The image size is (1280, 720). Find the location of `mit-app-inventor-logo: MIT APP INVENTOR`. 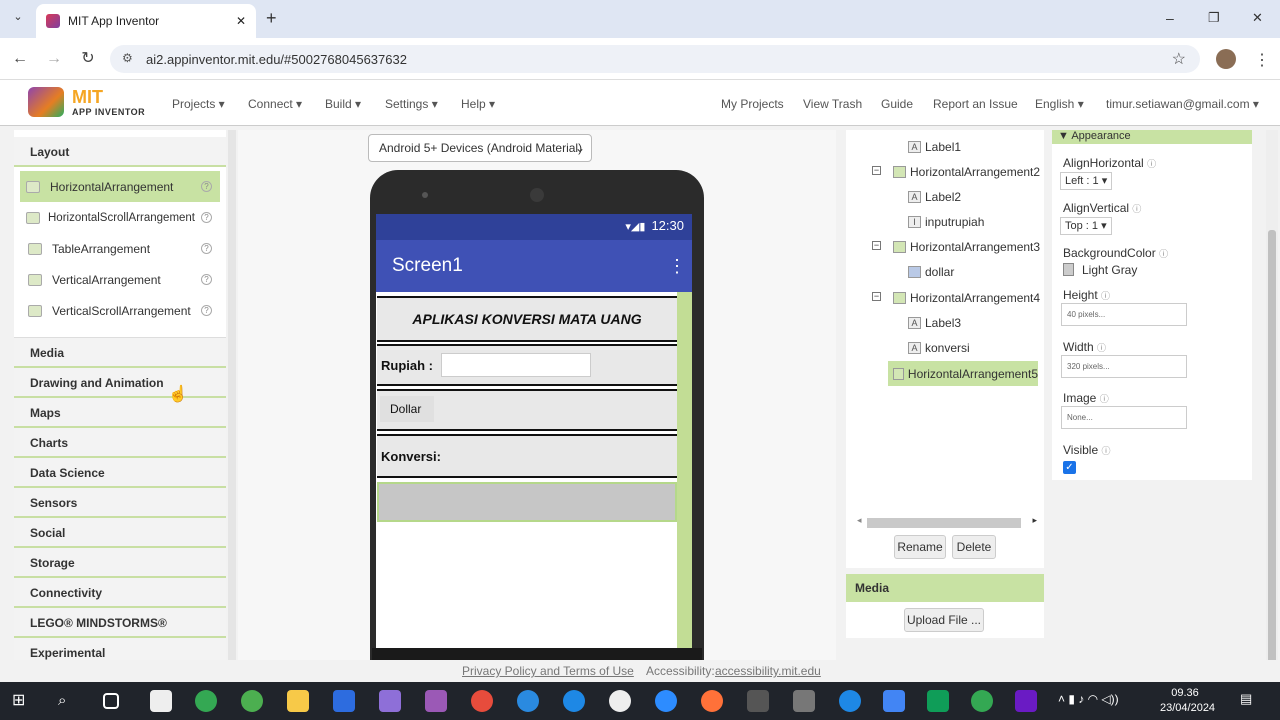

mit-app-inventor-logo: MIT APP INVENTOR is located at coordinates (103, 103).